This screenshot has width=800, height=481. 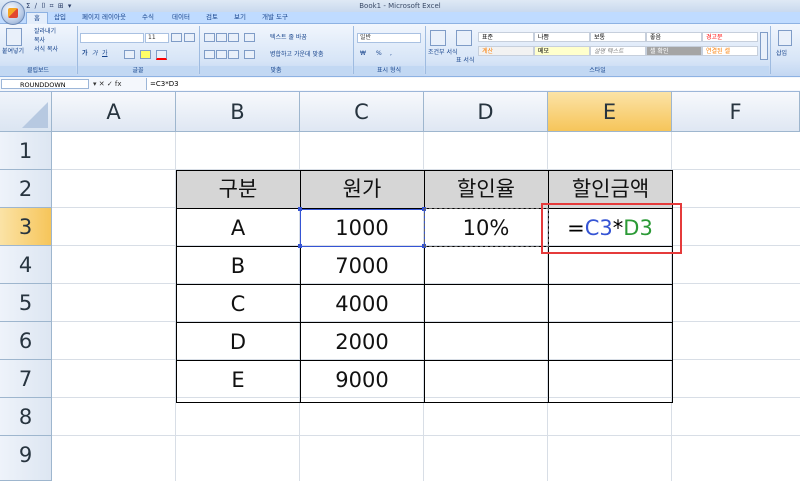 I want to click on align-center-icon, so click(x=221, y=54).